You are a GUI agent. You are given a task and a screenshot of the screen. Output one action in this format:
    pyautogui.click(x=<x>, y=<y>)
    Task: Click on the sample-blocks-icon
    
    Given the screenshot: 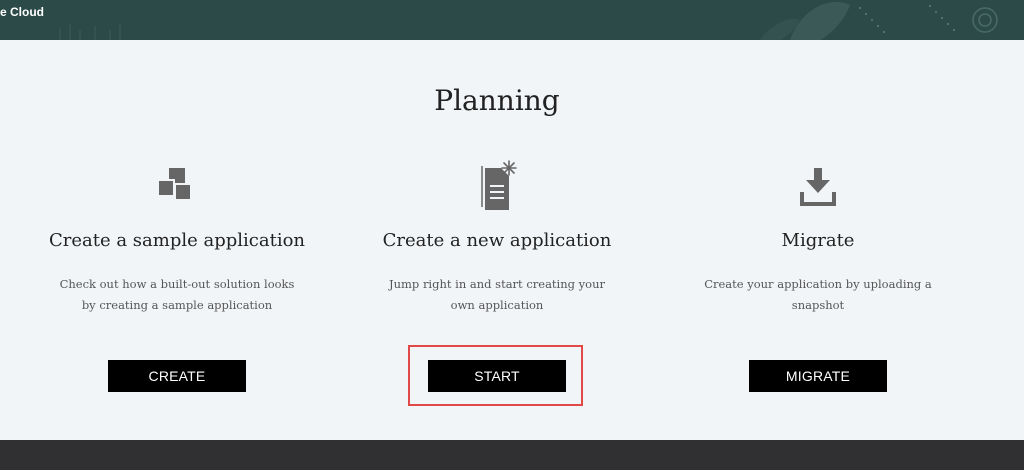 What is the action you would take?
    pyautogui.click(x=177, y=186)
    